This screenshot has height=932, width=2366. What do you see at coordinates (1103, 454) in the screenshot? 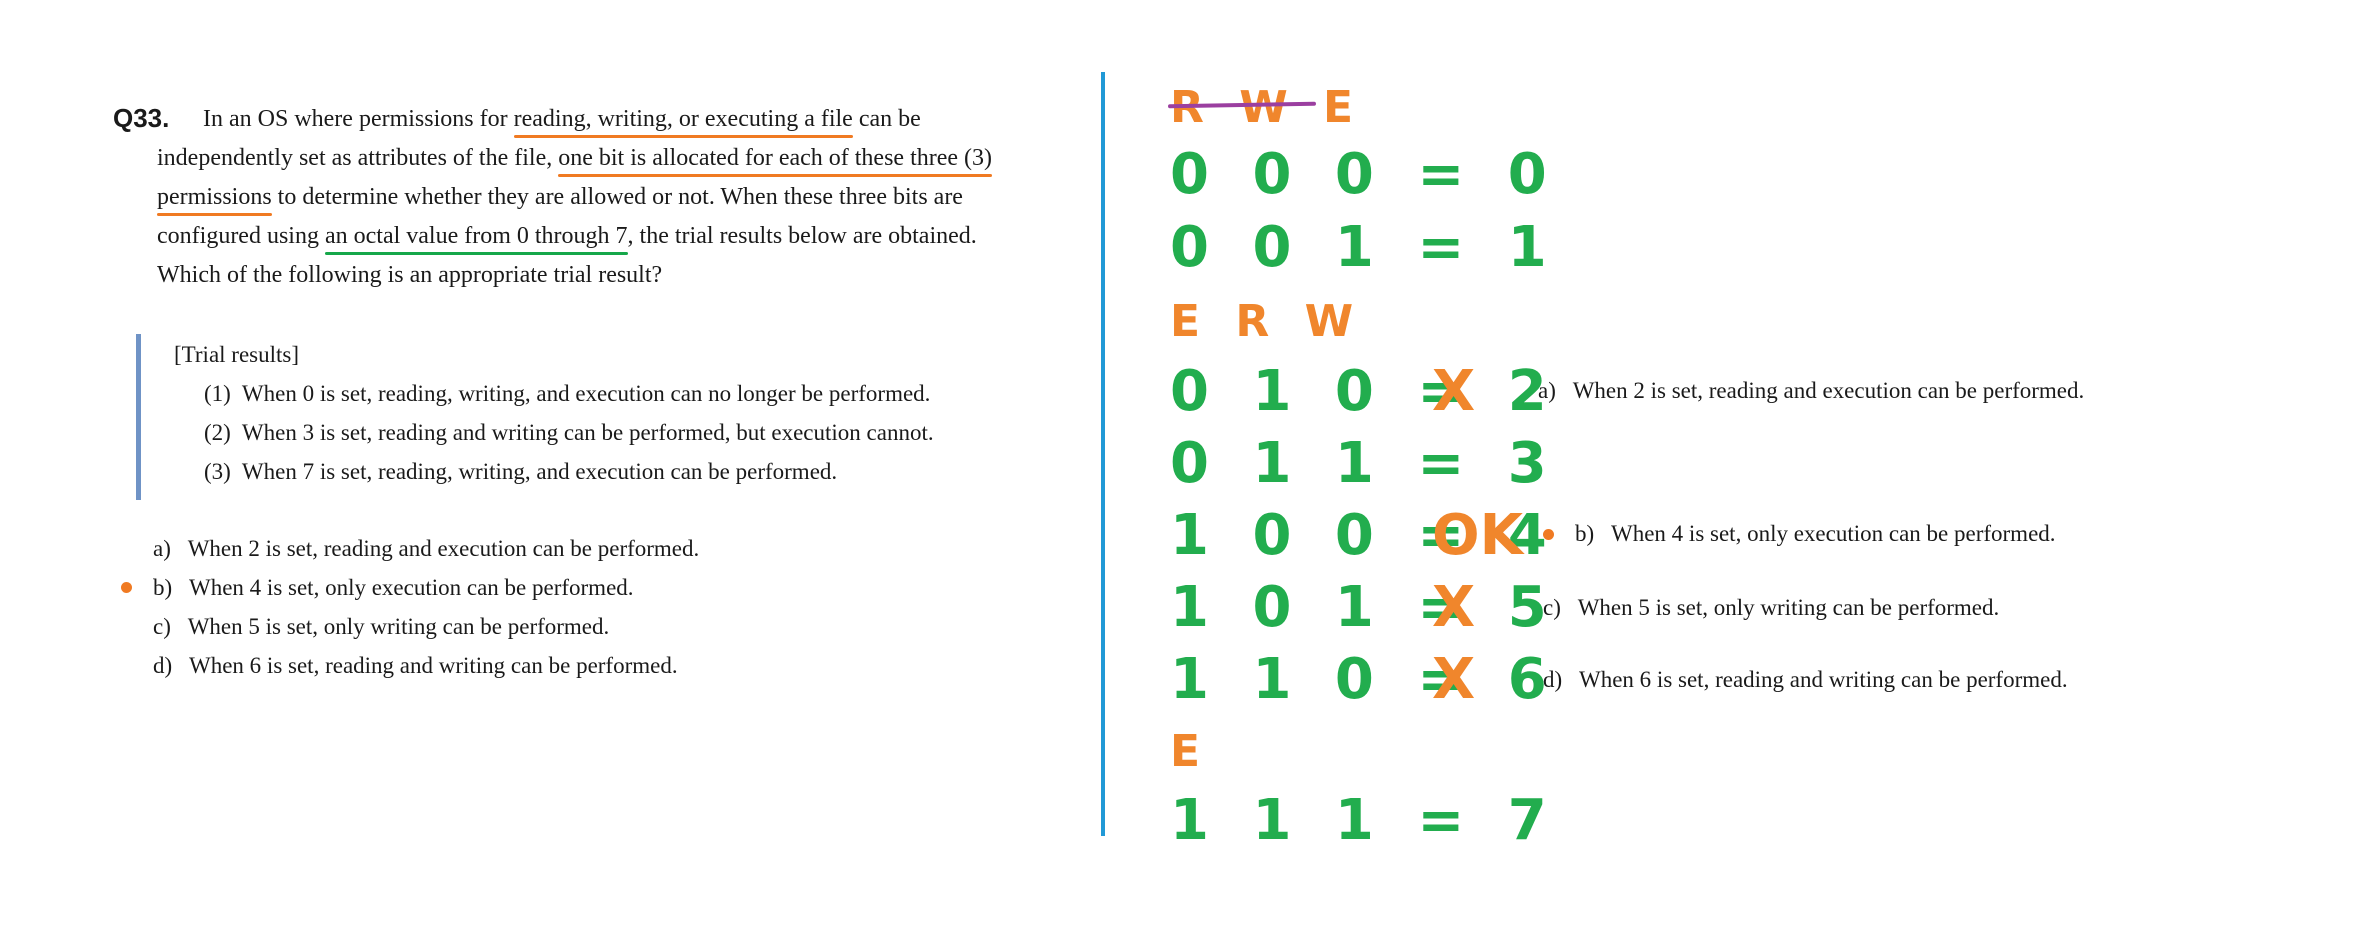
I see `vertical-divider` at bounding box center [1103, 454].